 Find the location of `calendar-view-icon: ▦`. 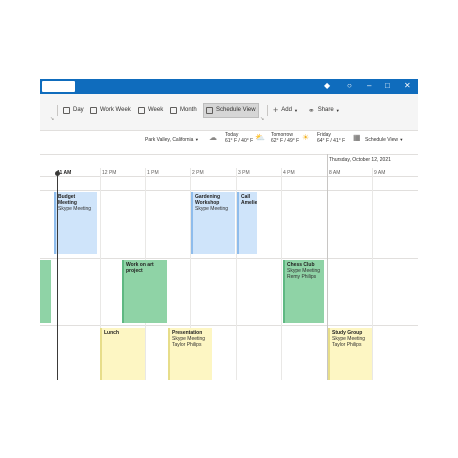

calendar-view-icon: ▦ is located at coordinates (357, 137).